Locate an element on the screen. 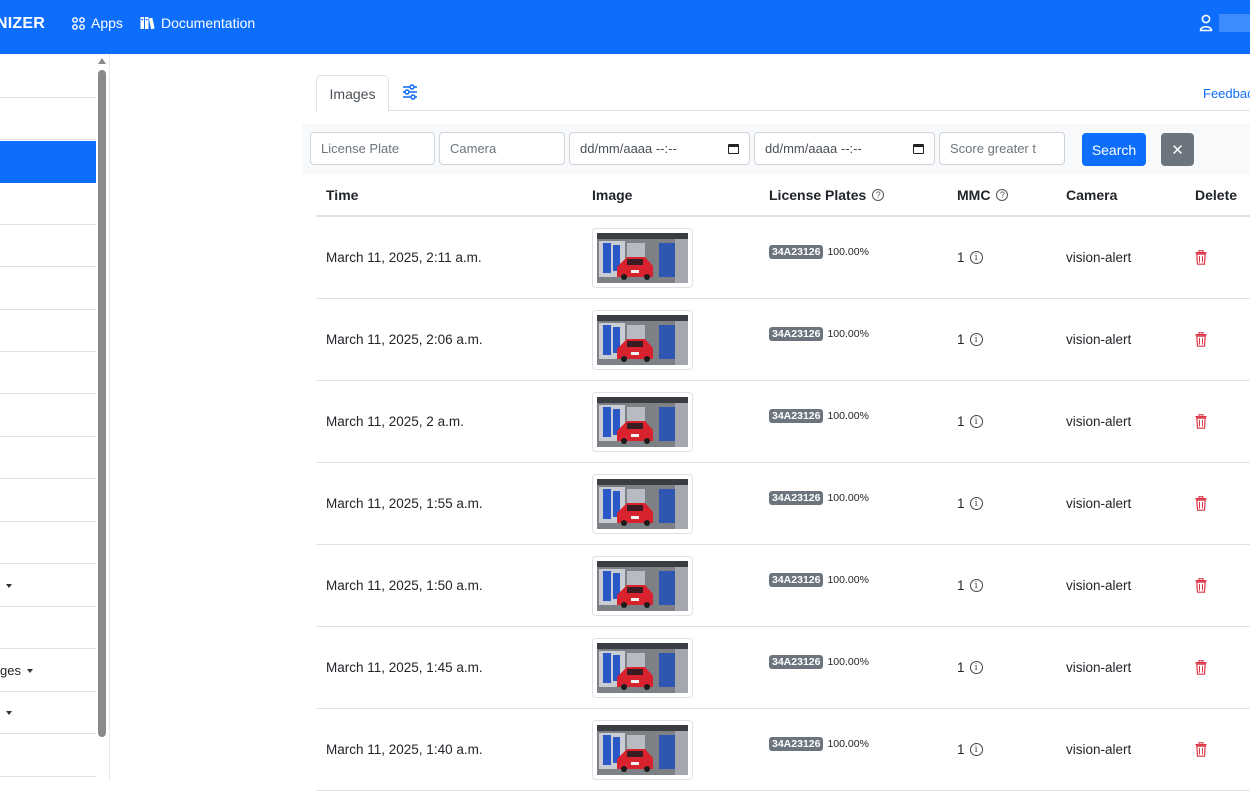 The height and width of the screenshot is (791, 1250). nav-documentation-label: Documentation is located at coordinates (208, 23).